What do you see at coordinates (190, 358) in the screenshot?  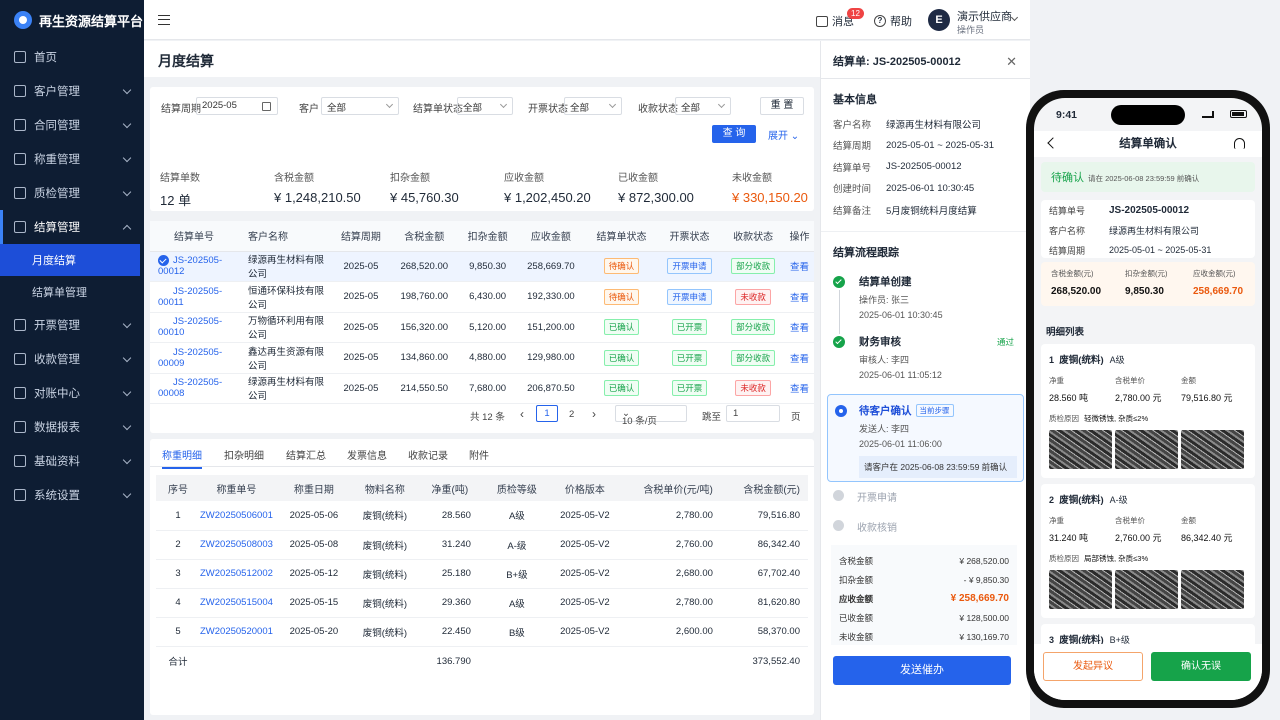 I see `settlement-no-link: JS-202505-00009` at bounding box center [190, 358].